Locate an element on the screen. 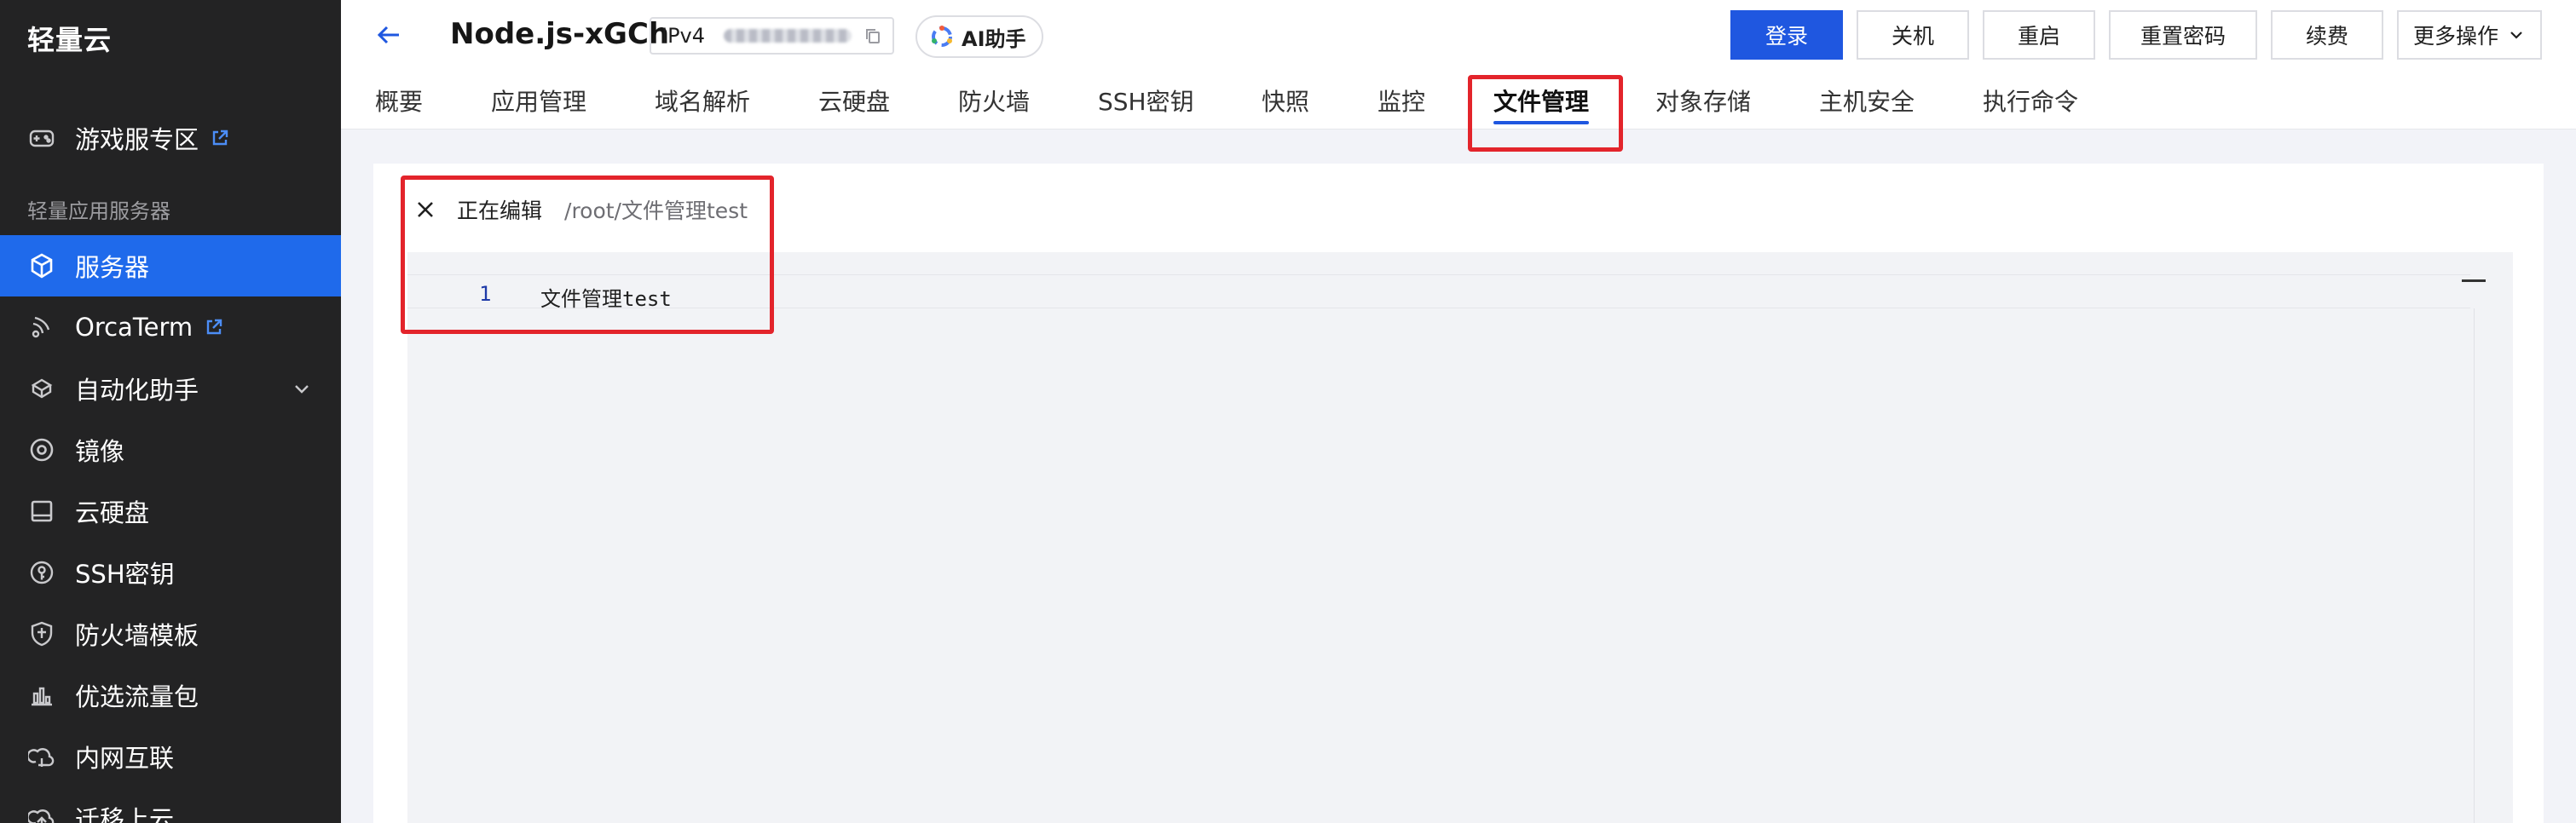  server-actions: 登录 关机 重启 重置密码 续费 更多操作 is located at coordinates (2129, 35).